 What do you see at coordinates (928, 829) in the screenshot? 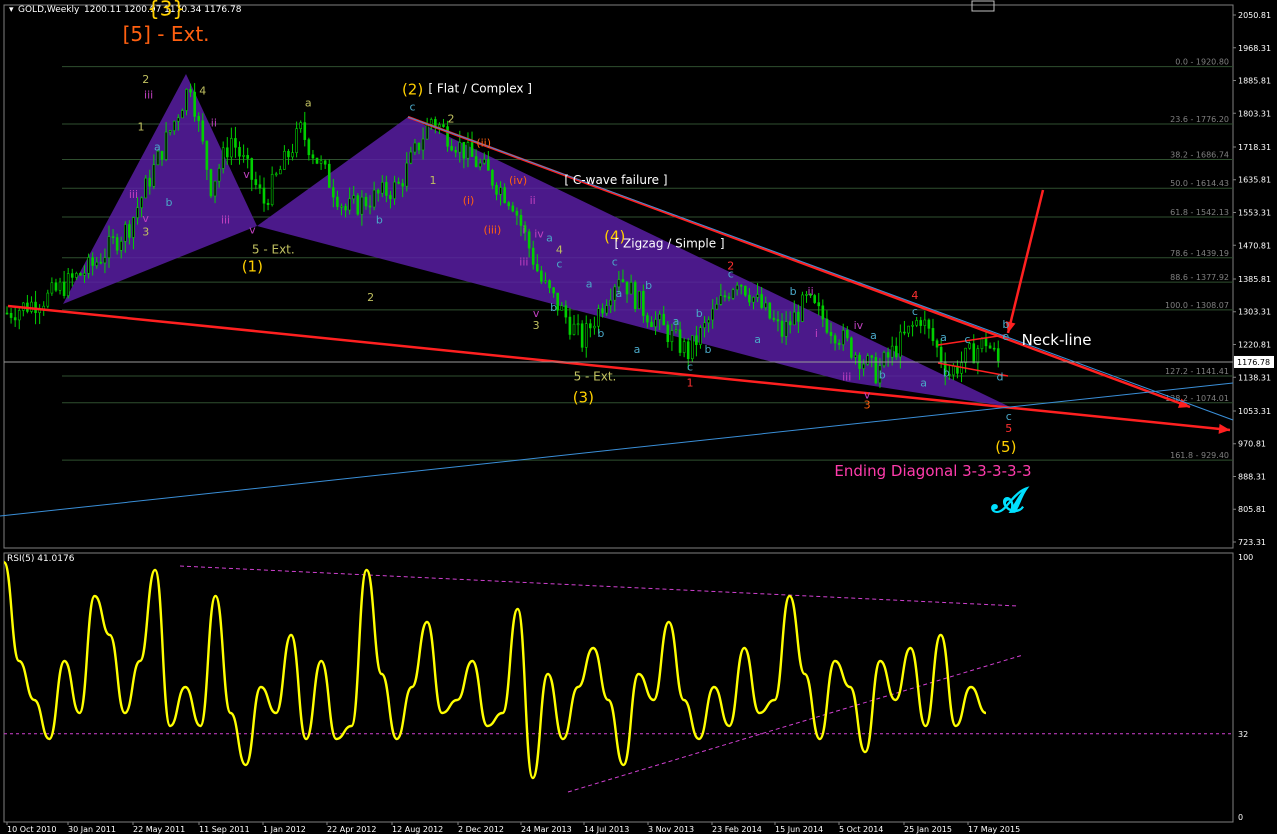
I see `x-axis-tick-label: 25 Jan 2015` at bounding box center [928, 829].